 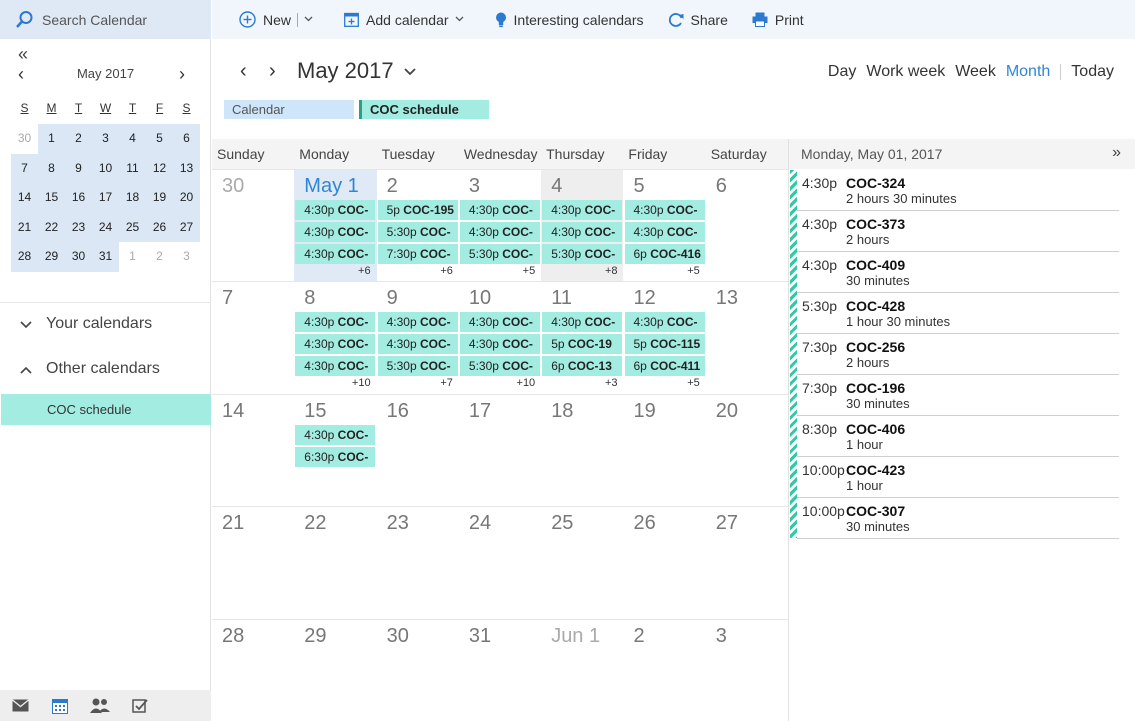 What do you see at coordinates (90, 369) in the screenshot?
I see `other-calendars-toggle: Other calendars` at bounding box center [90, 369].